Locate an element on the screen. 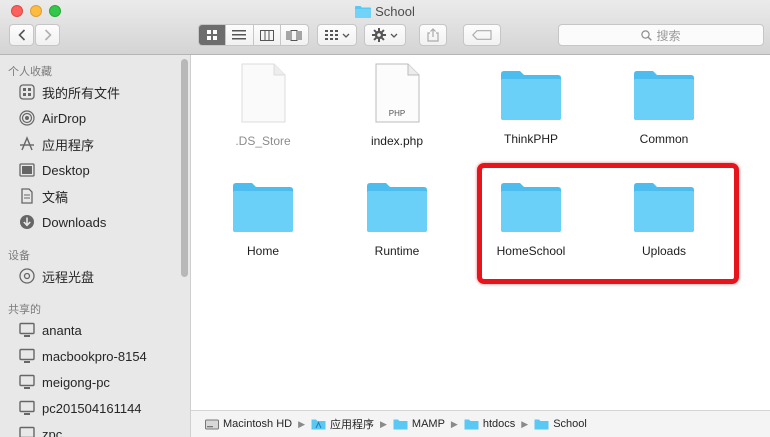  file-item-ds-store: .DS_Store is located at coordinates (263, 105).